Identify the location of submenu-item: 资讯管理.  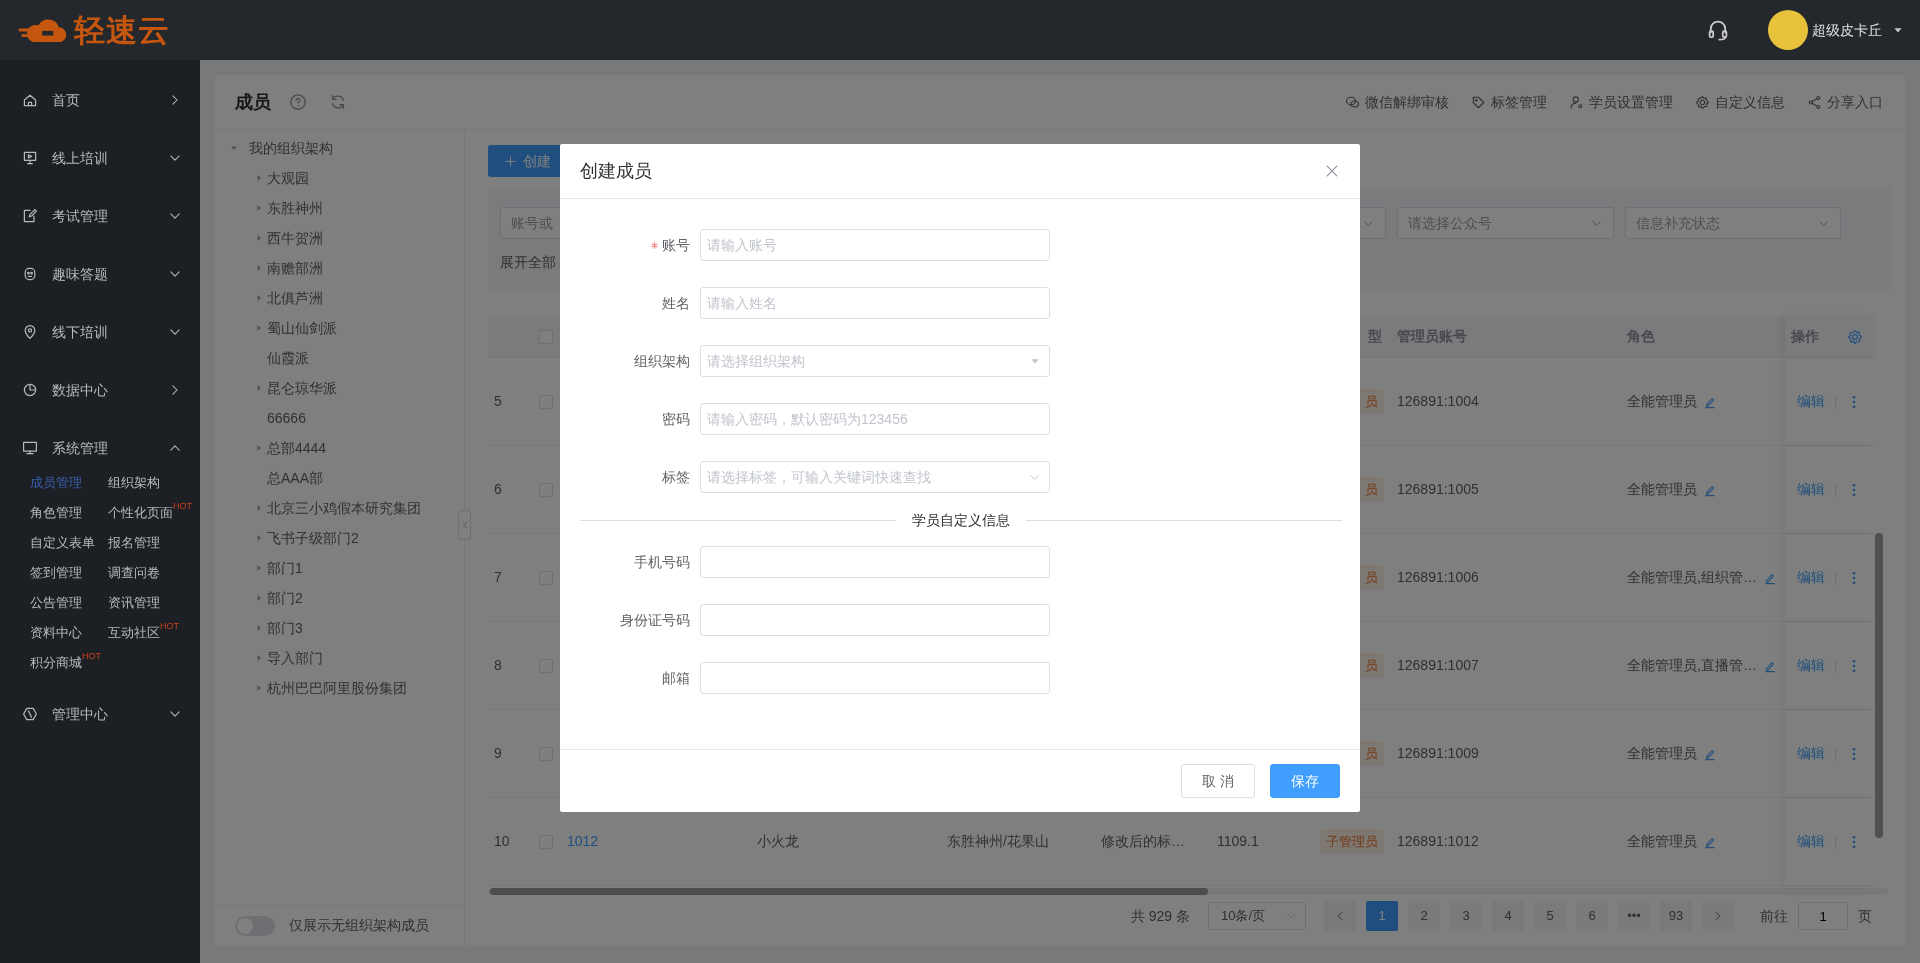
(134, 603).